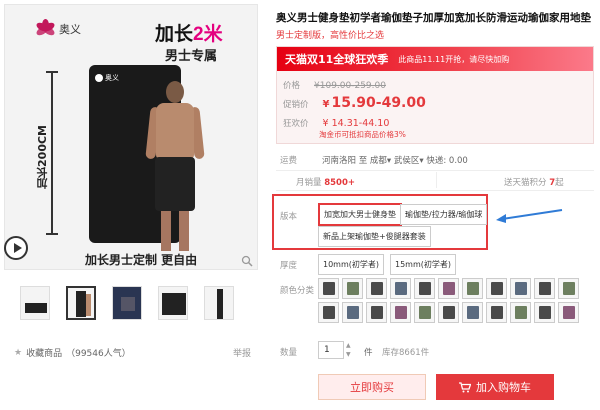 The height and width of the screenshot is (410, 600). I want to click on thickness-option-15mm: 15mm(初学者), so click(423, 264).